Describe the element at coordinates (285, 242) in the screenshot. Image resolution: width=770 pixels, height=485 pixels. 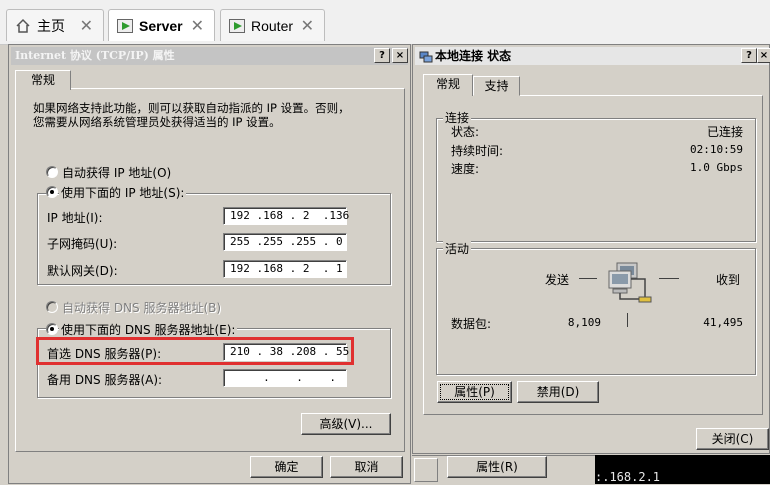
I see `subnet-mask-field: 255 .255 .255 . 0` at that location.